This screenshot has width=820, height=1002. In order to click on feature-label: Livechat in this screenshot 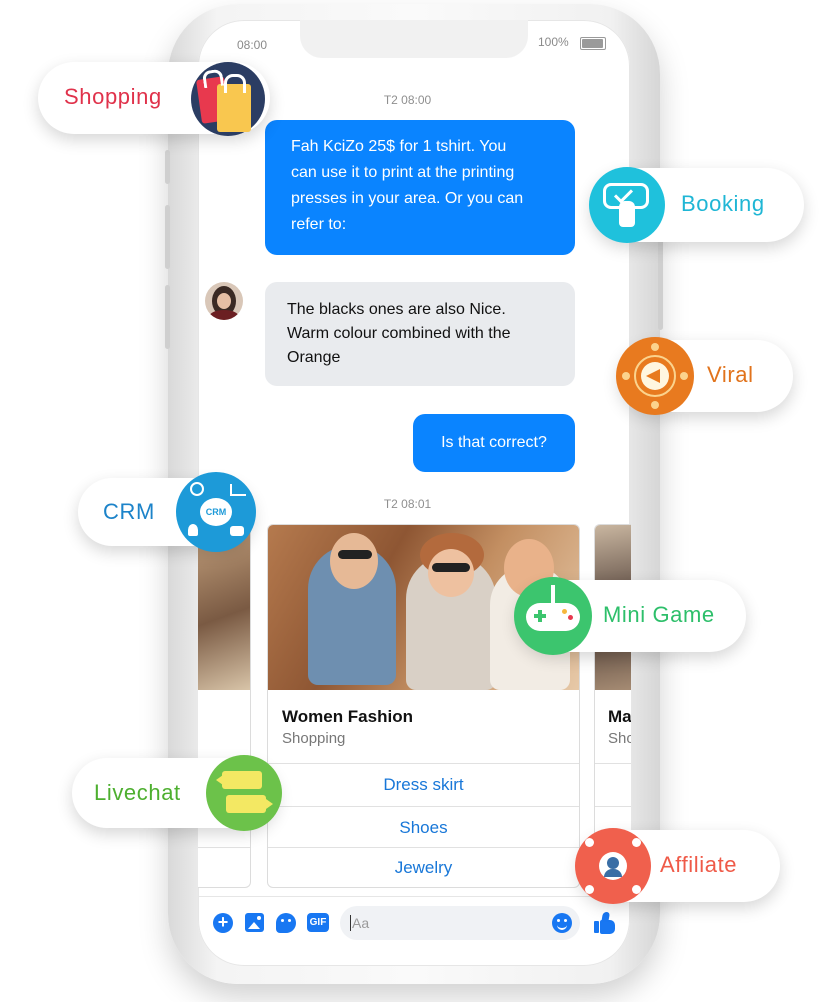, I will do `click(137, 792)`.